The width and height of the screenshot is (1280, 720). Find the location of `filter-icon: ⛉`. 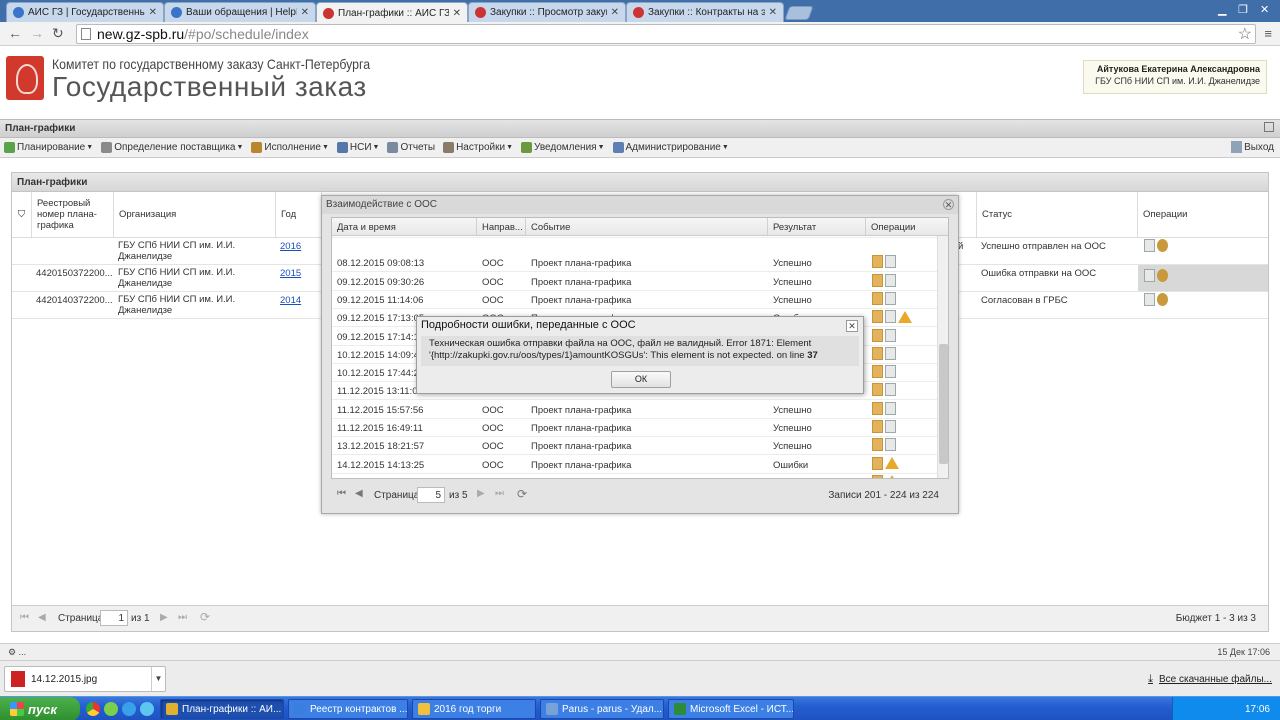

filter-icon: ⛉ is located at coordinates (22, 214).